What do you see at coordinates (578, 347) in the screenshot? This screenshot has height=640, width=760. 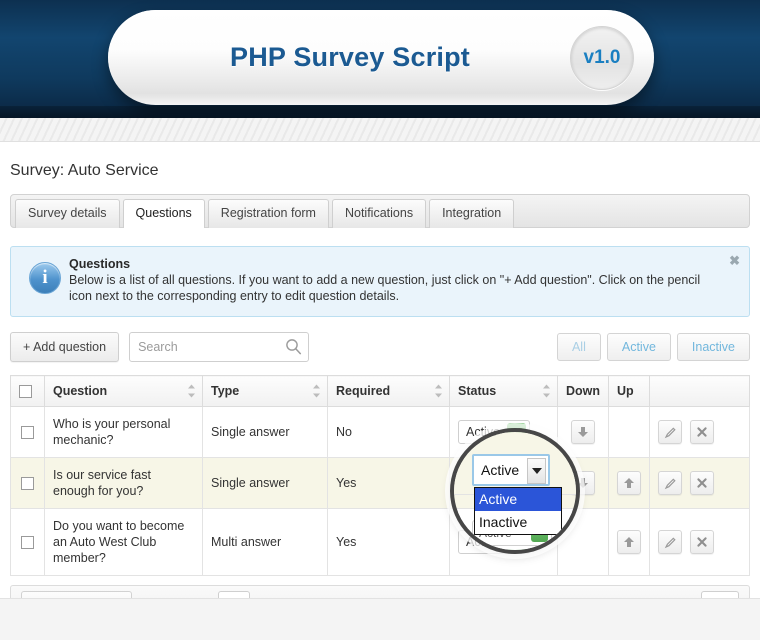 I see `filter-all-button: All` at bounding box center [578, 347].